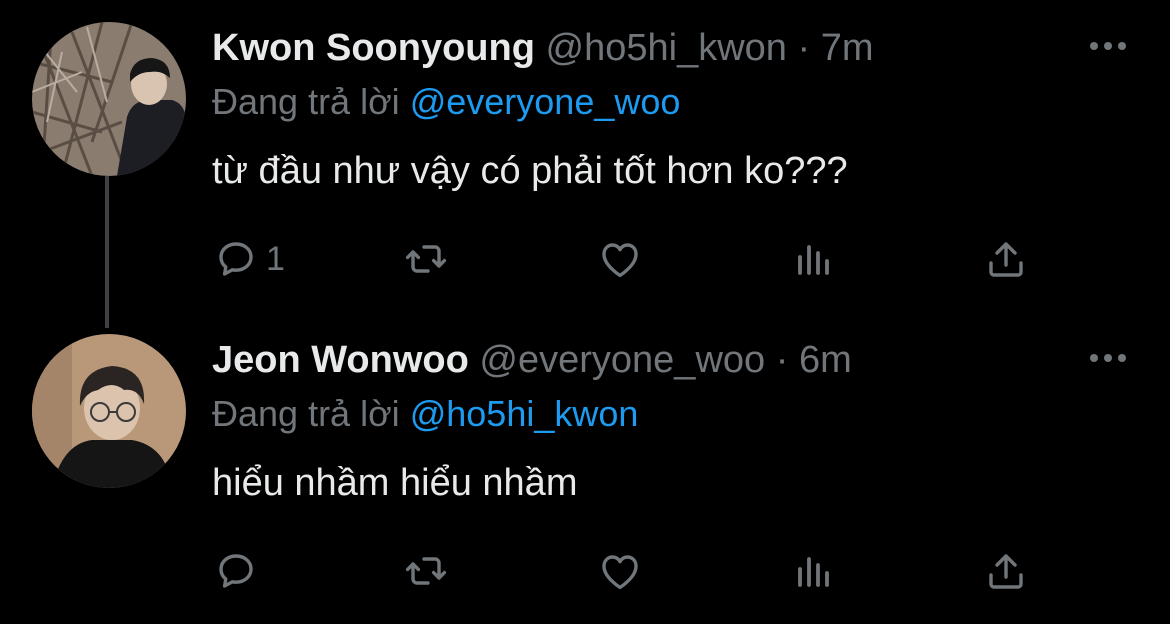 The width and height of the screenshot is (1170, 624). What do you see at coordinates (524, 413) in the screenshot?
I see `mention-link: @ho5hi_kwon` at bounding box center [524, 413].